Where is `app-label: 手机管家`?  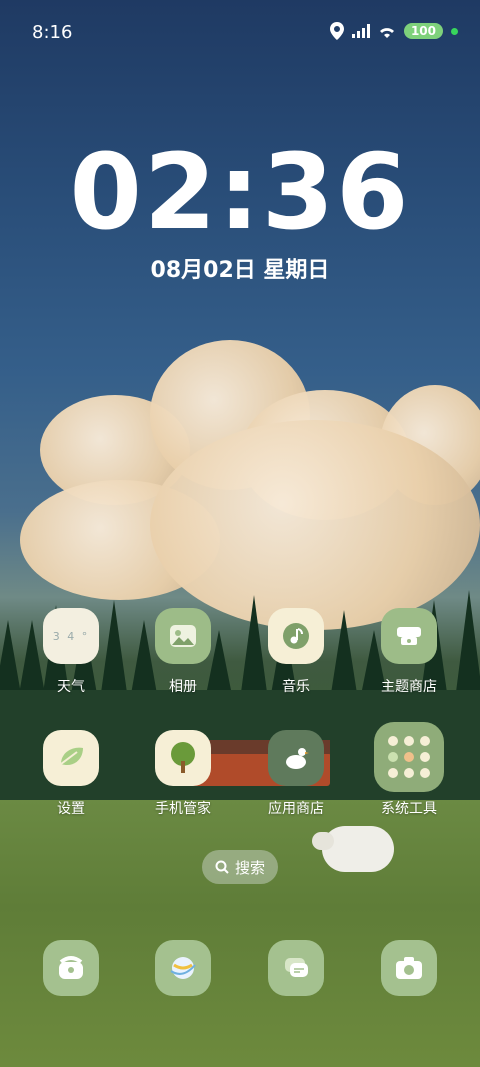 app-label: 手机管家 is located at coordinates (183, 809).